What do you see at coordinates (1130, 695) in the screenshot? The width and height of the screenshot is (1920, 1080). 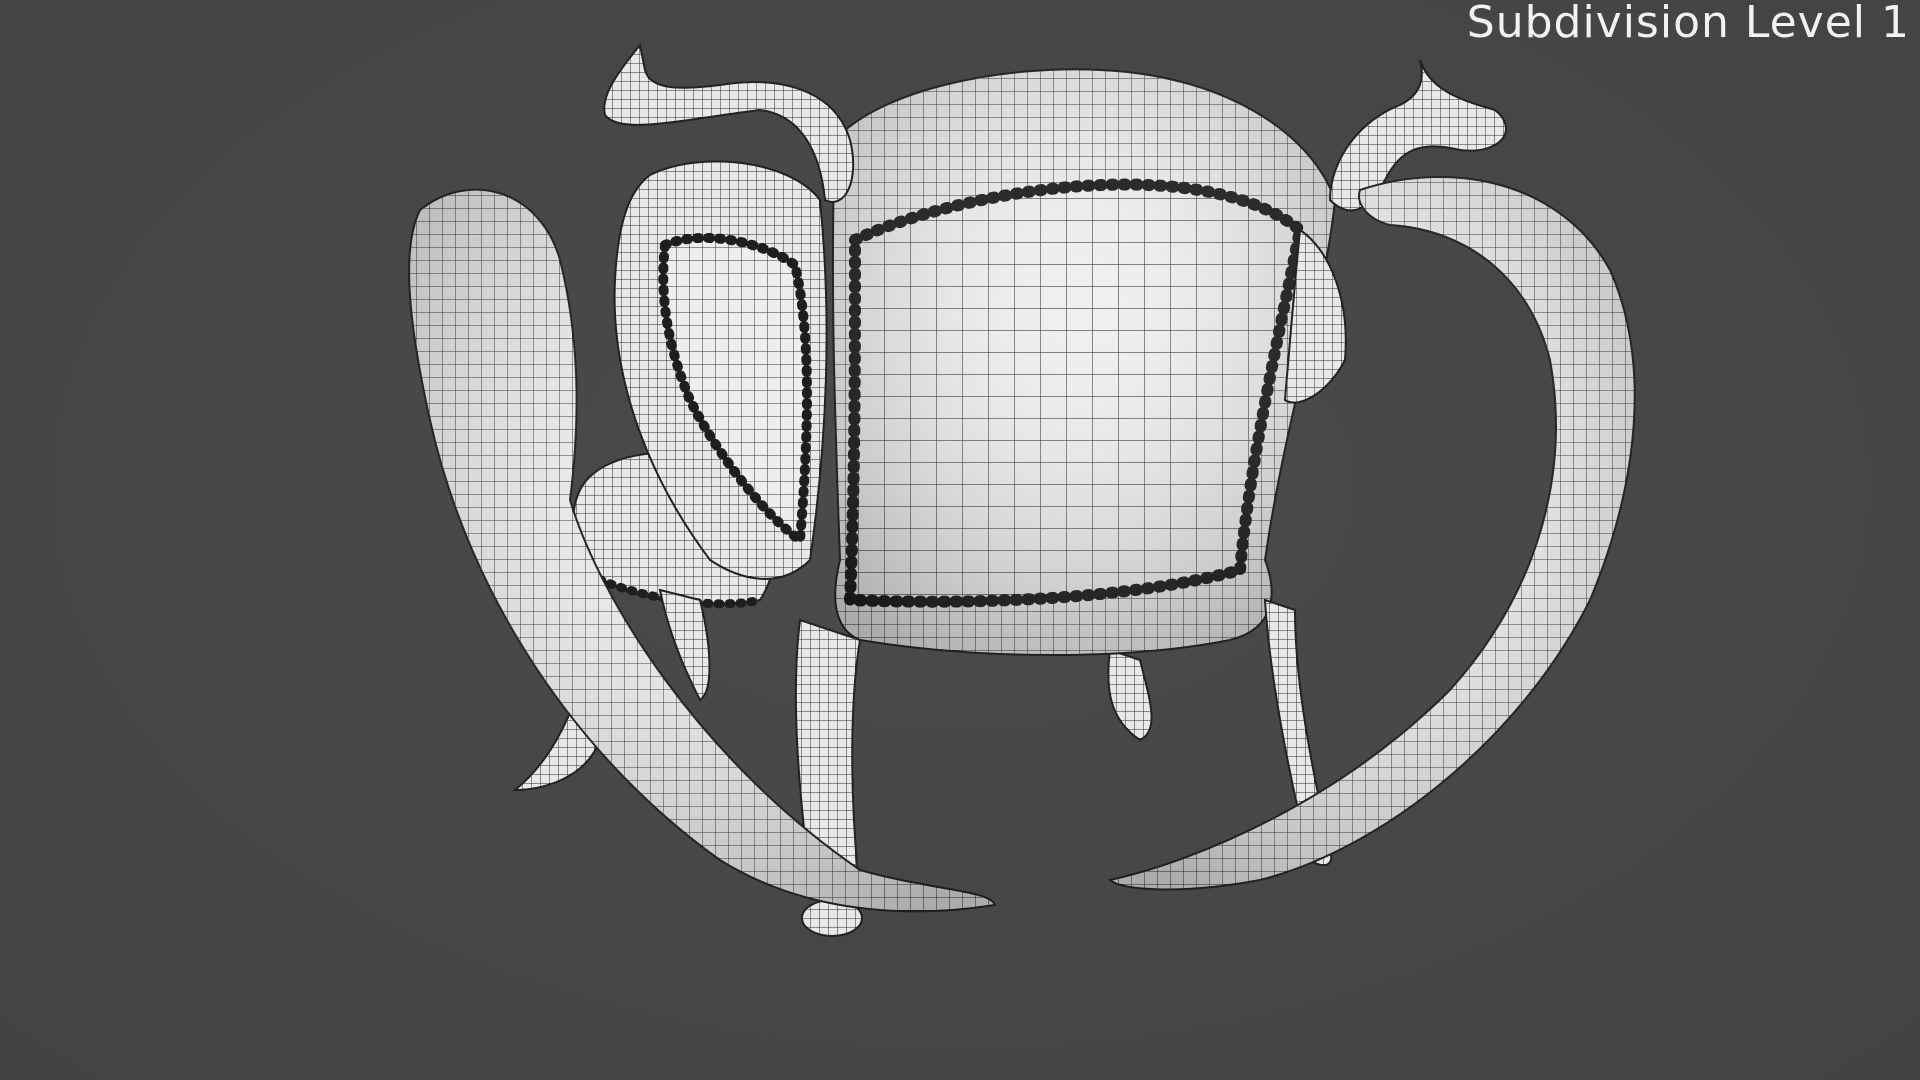 I see `back-leg-right` at bounding box center [1130, 695].